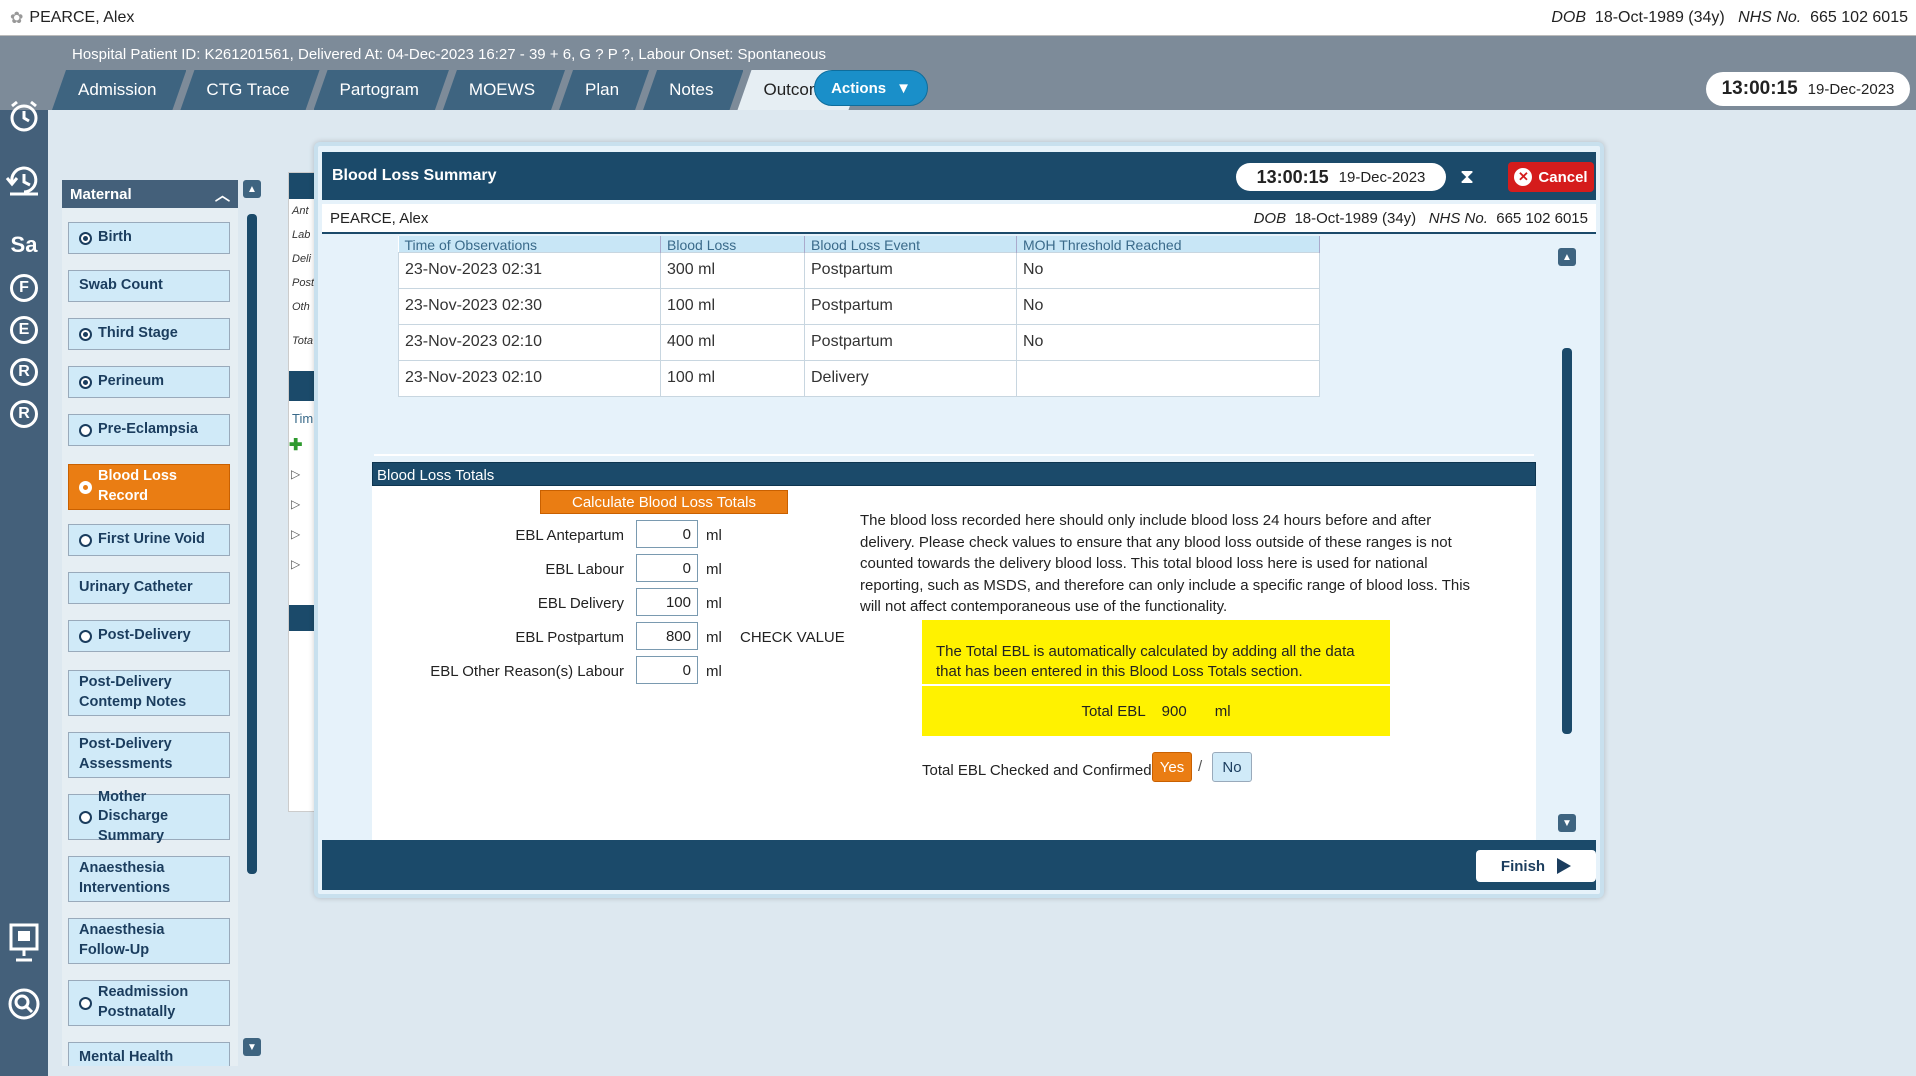 This screenshot has width=1916, height=1076. Describe the element at coordinates (133, 692) in the screenshot. I see `maternal-item-label: Post-Delivery Contemp Notes` at that location.